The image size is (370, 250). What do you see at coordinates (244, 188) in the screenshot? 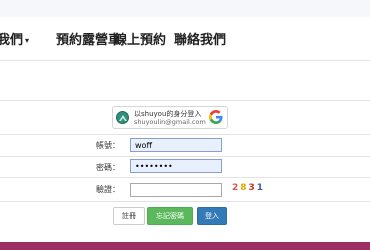
I see `captcha-digit: 8` at bounding box center [244, 188].